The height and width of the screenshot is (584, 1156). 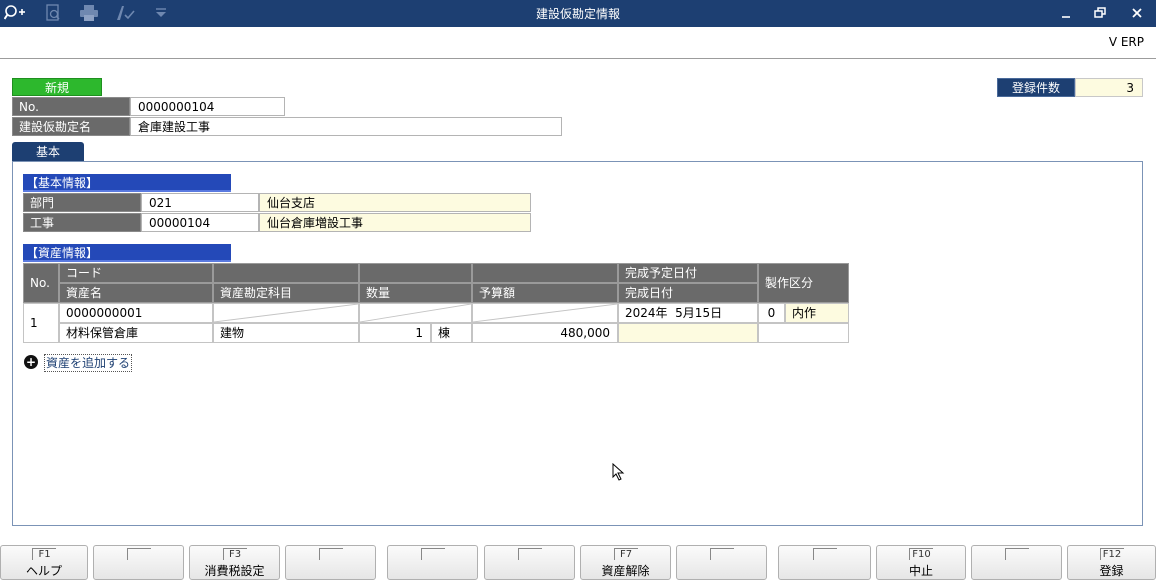 What do you see at coordinates (688, 293) in the screenshot?
I see `col-header-completion-date: 完成日付` at bounding box center [688, 293].